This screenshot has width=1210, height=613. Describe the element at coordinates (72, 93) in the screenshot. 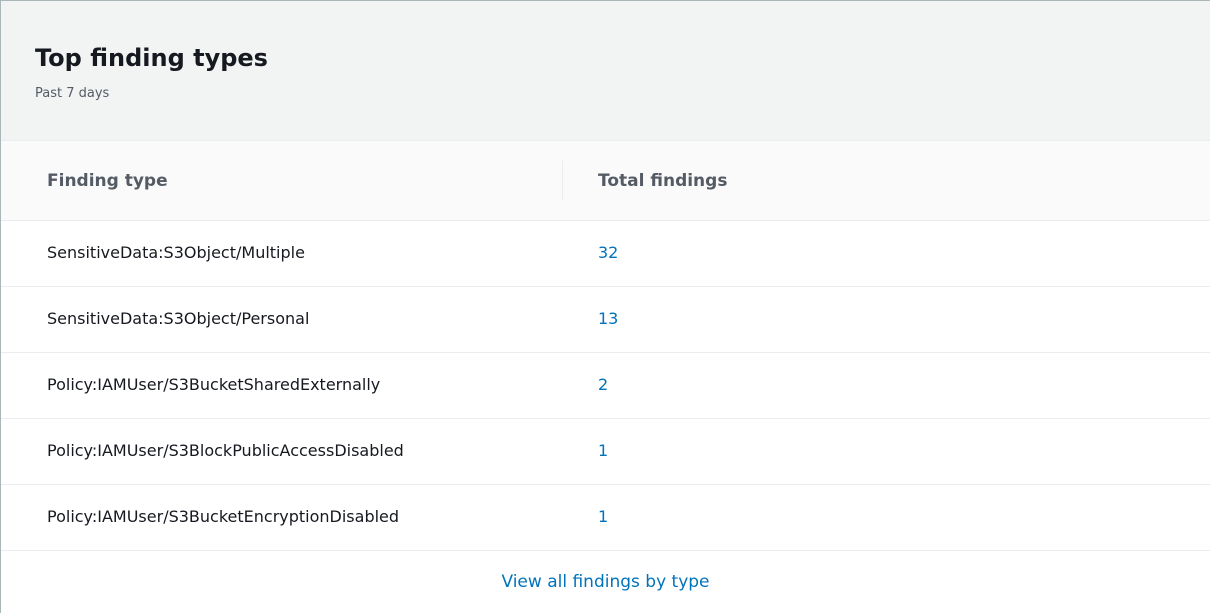

I see `panel-subtitle: Past 7 days` at that location.